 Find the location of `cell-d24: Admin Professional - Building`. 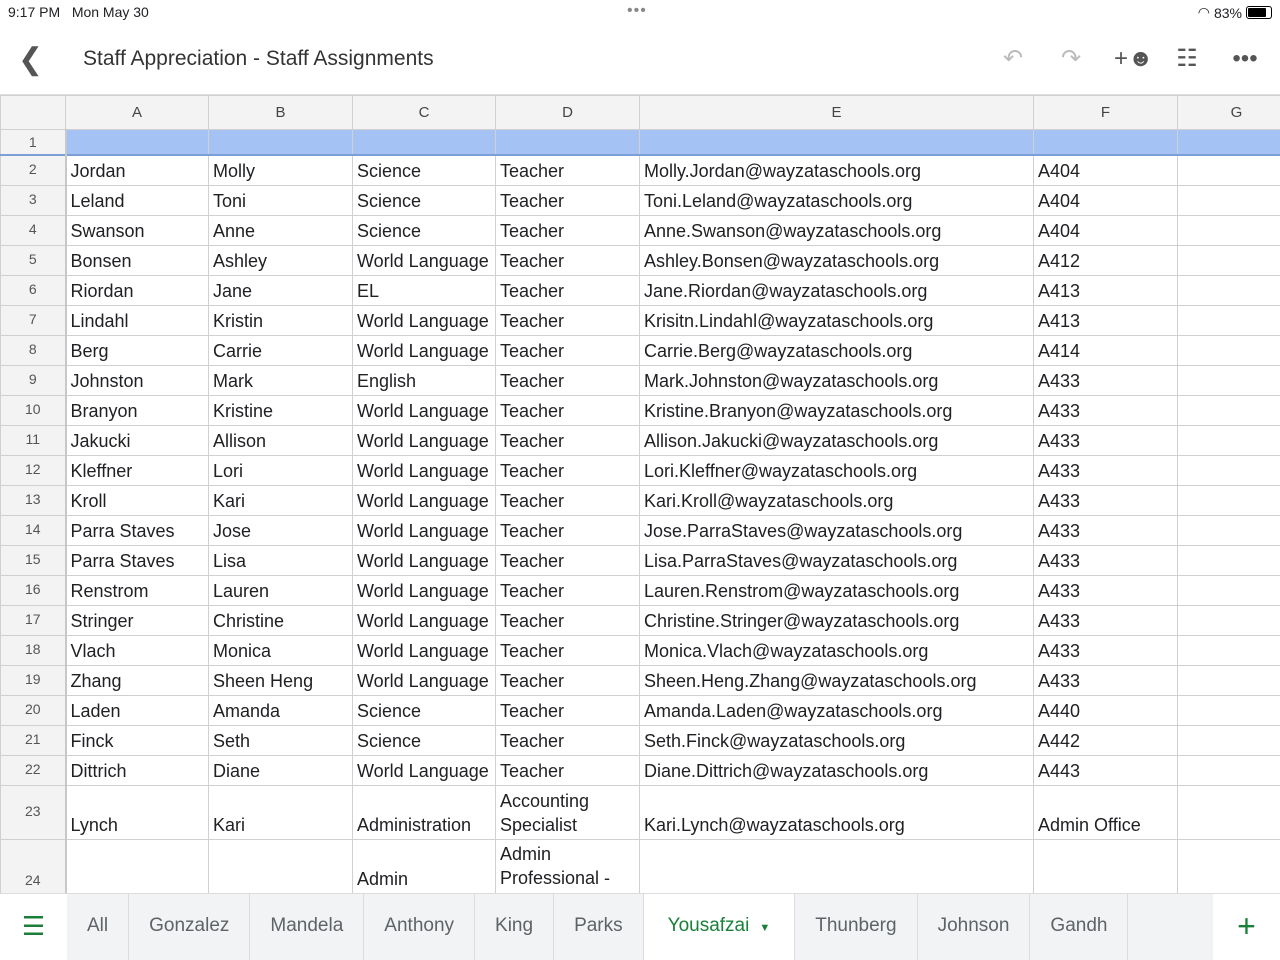

cell-d24: Admin Professional - Building is located at coordinates (567, 865).